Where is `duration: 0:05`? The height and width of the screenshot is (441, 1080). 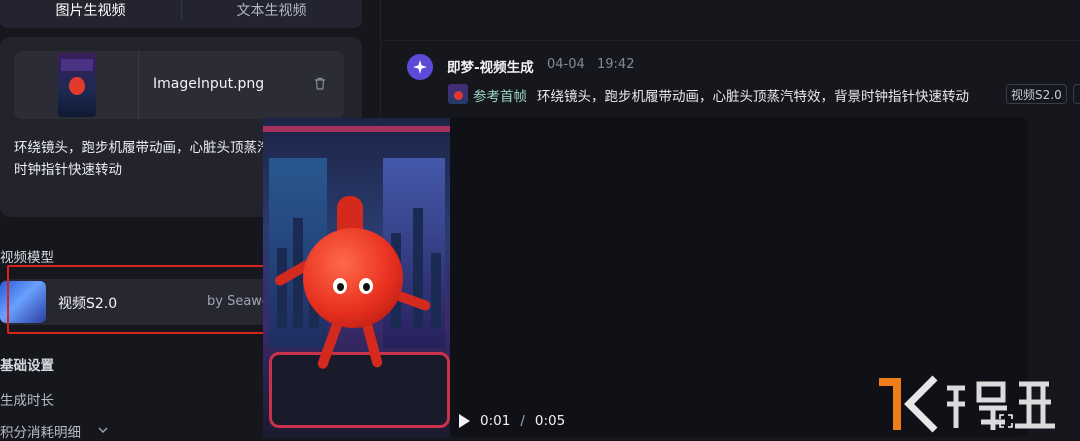
duration: 0:05 is located at coordinates (550, 421).